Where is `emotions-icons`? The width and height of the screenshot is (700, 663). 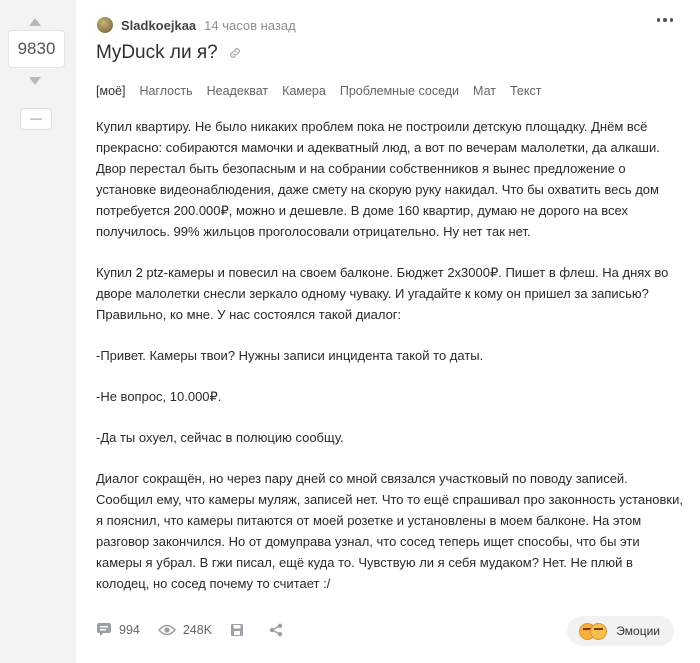
emotions-icons is located at coordinates (593, 631).